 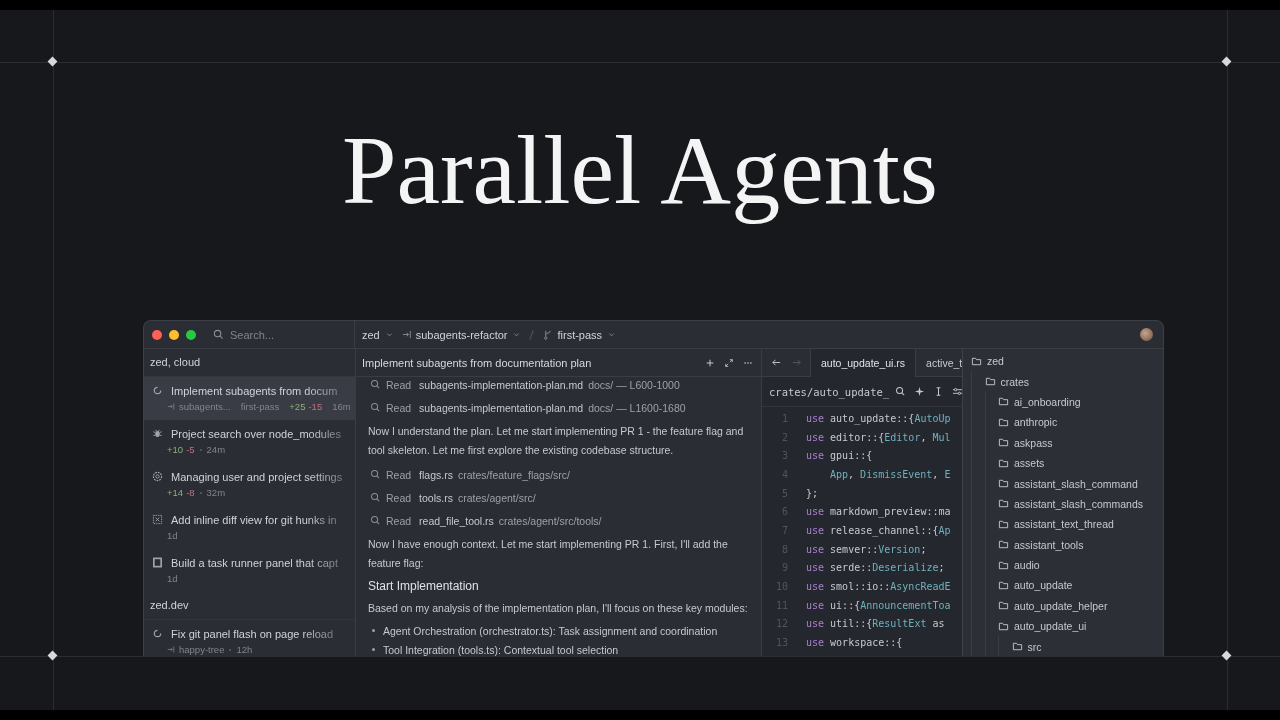 What do you see at coordinates (175, 449) in the screenshot?
I see `lines-added: +10` at bounding box center [175, 449].